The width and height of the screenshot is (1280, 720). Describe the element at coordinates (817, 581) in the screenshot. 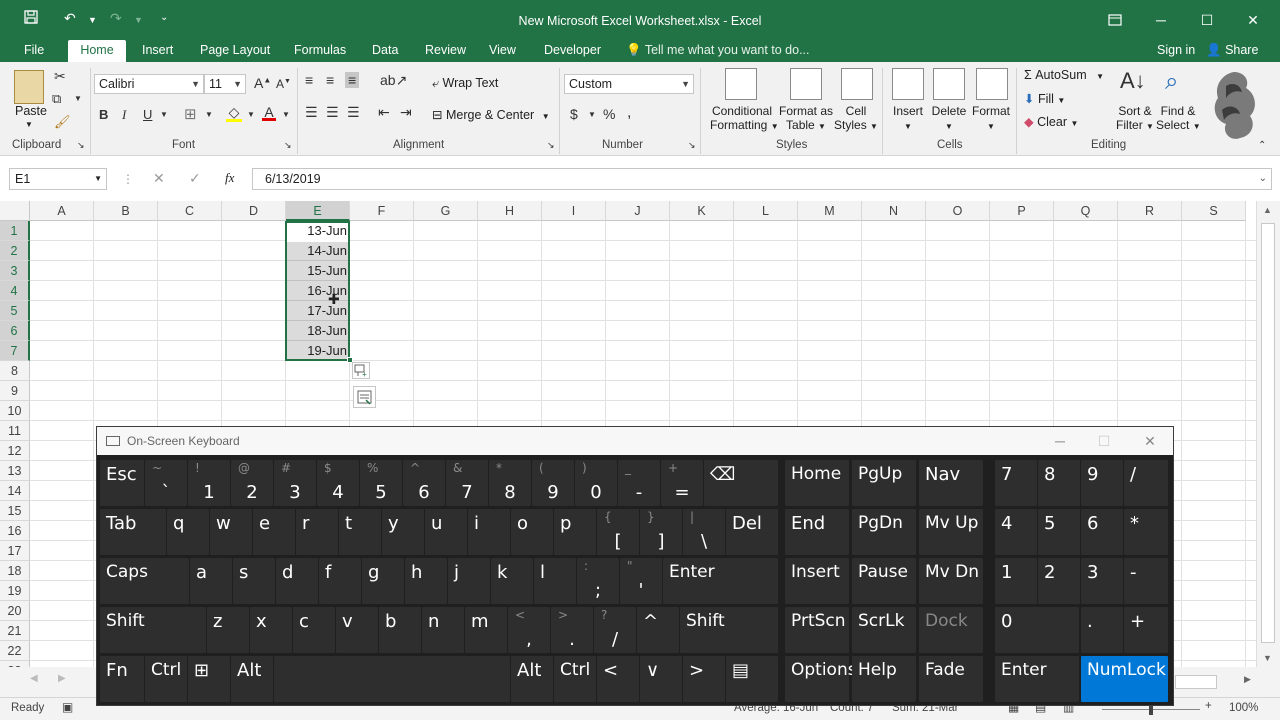

I see `osk-key-insert: Insert` at that location.